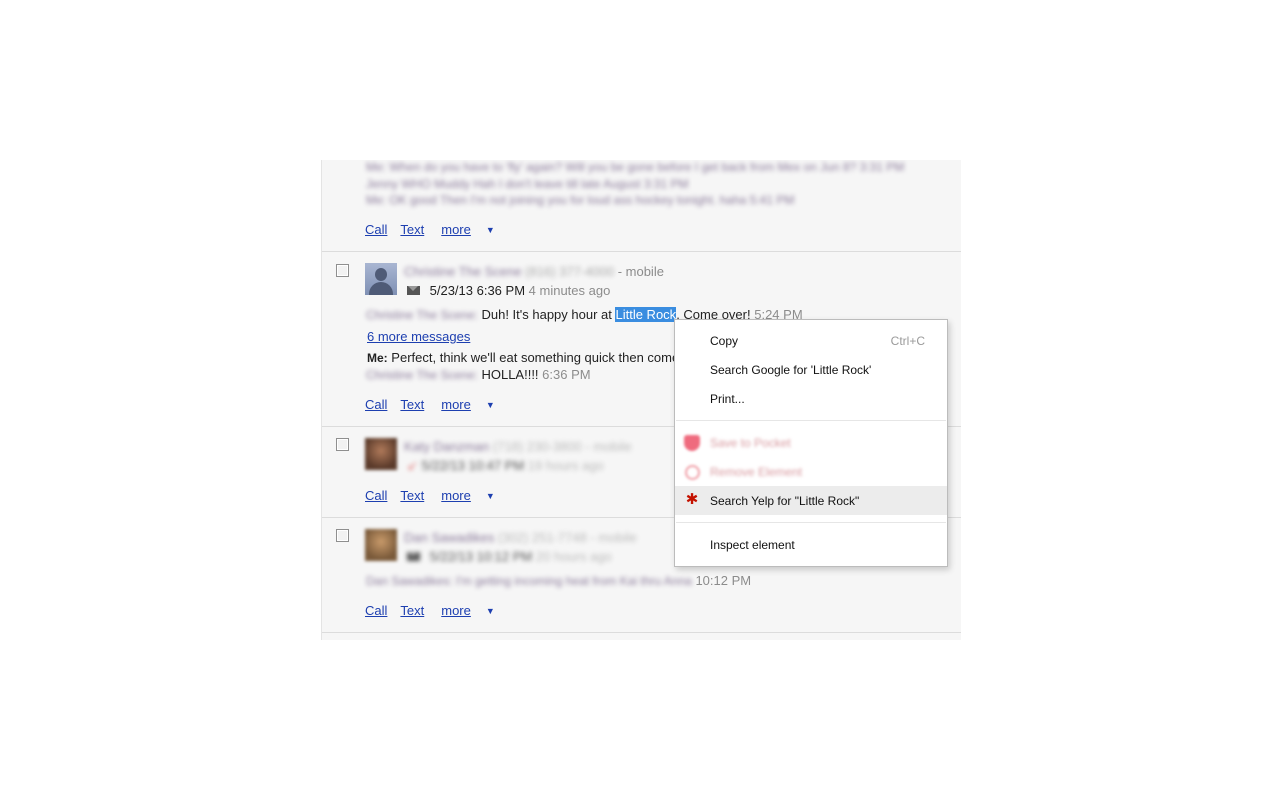  What do you see at coordinates (412, 465) in the screenshot?
I see `missed-call-icon: ↙` at bounding box center [412, 465].